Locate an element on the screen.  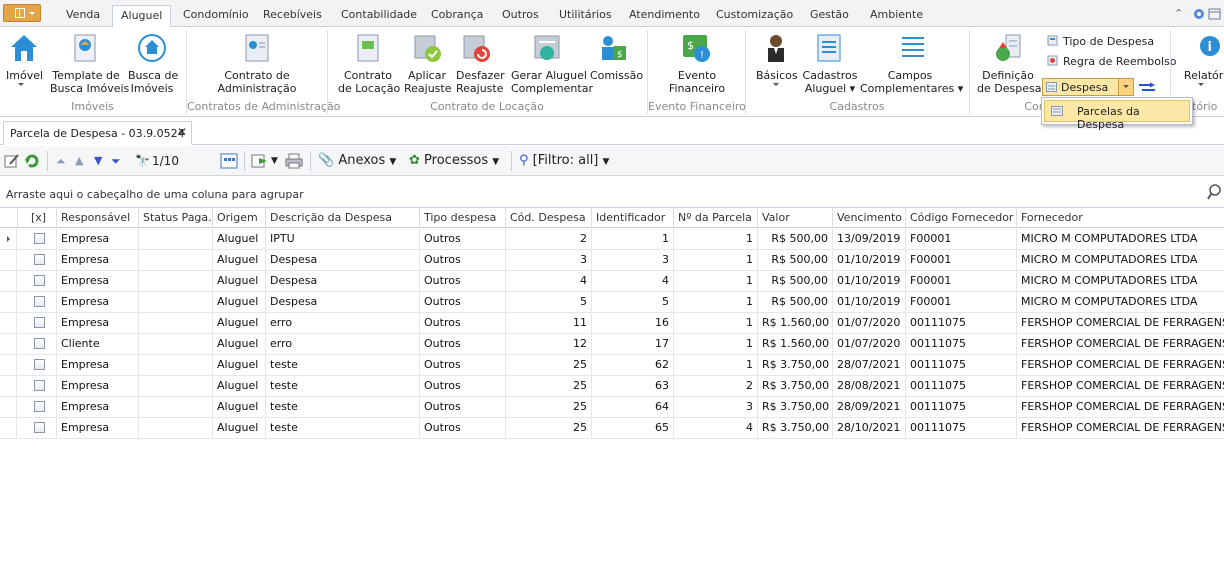
cell-ident: 63 is located at coordinates (633, 386).